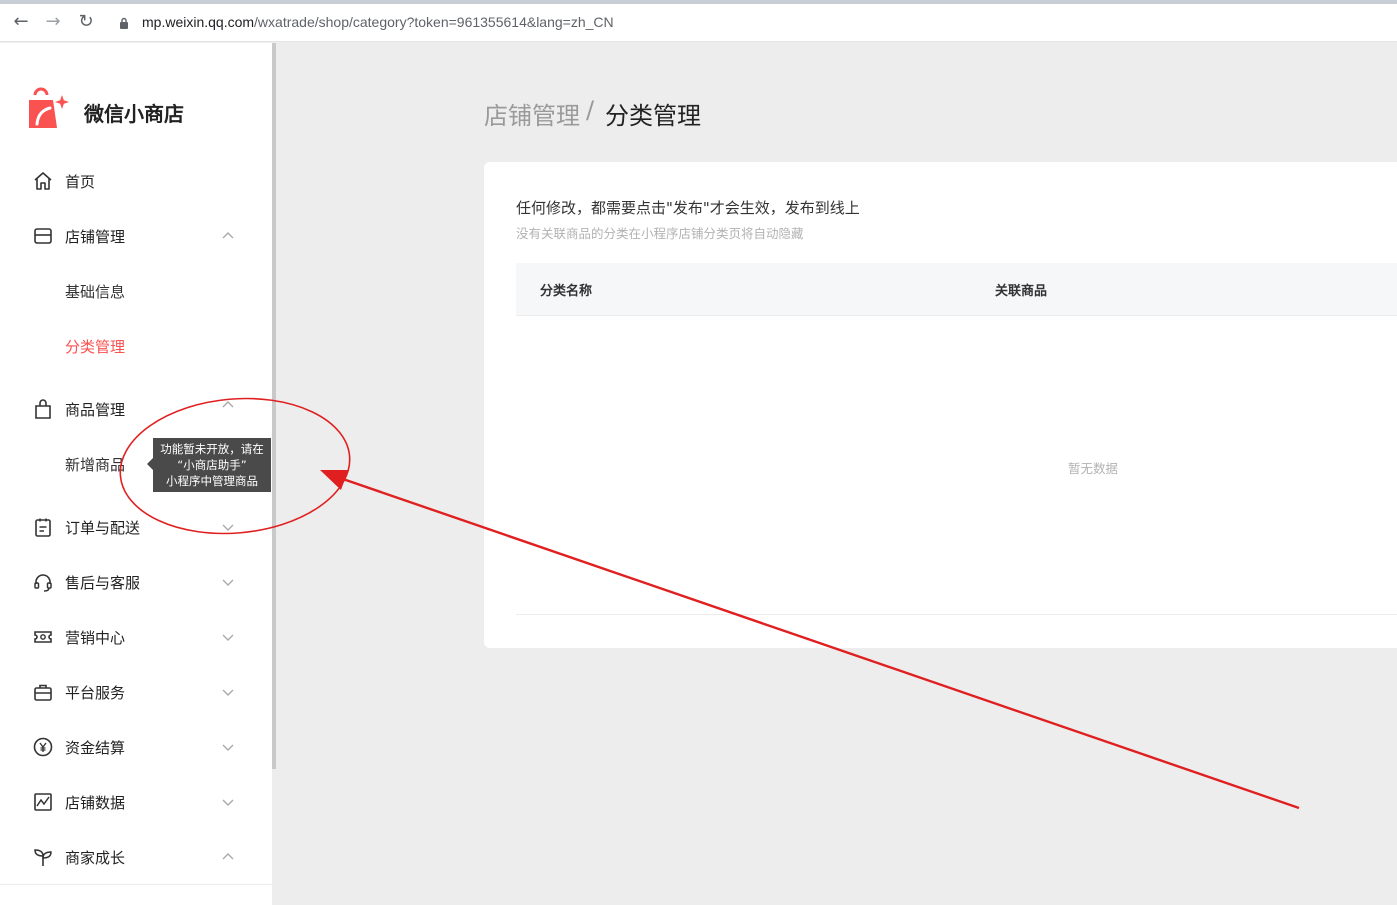 The image size is (1397, 905). What do you see at coordinates (1093, 468) in the screenshot?
I see `empty-state-text: 暂无数据` at bounding box center [1093, 468].